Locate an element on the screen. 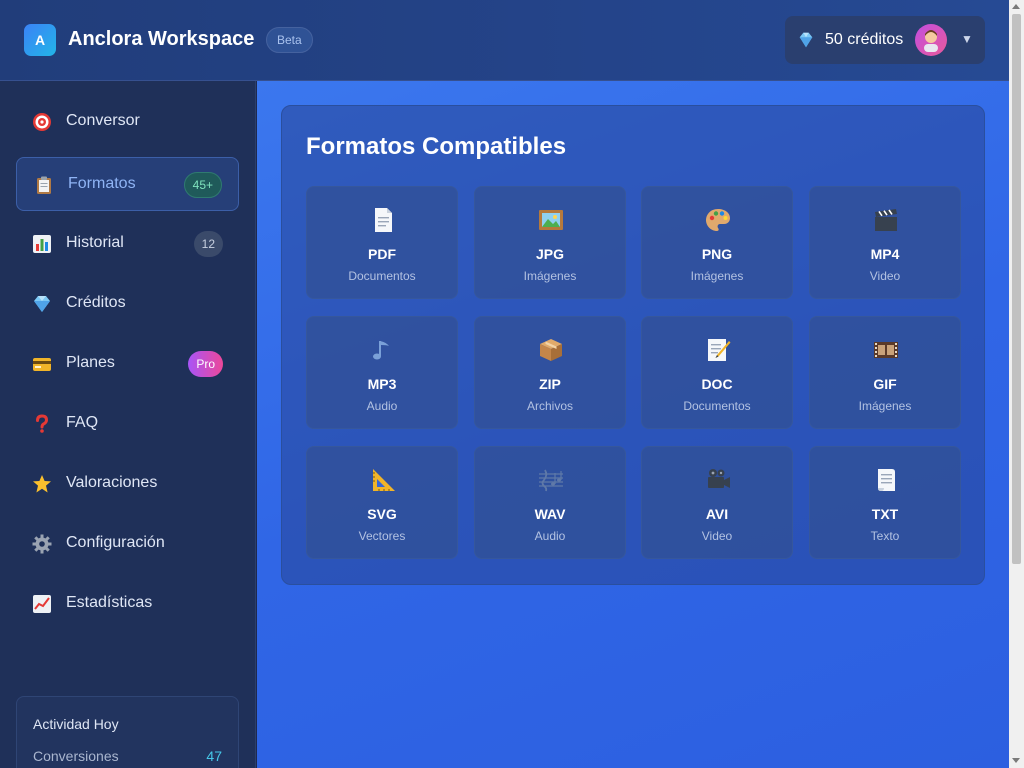 The width and height of the screenshot is (1024, 768). music-note-icon is located at coordinates (381, 350).